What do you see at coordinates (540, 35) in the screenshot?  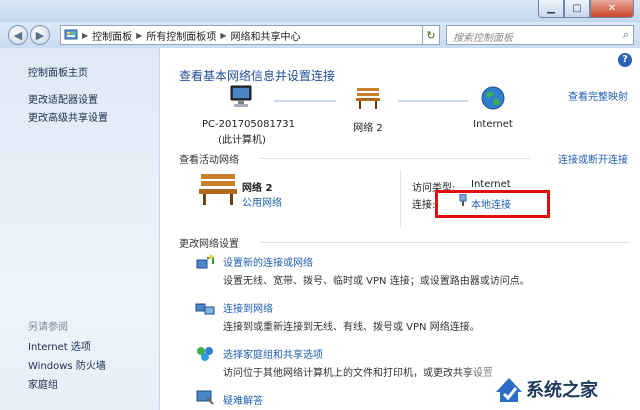 I see `search-input: 搜索控制面板 ⌕` at bounding box center [540, 35].